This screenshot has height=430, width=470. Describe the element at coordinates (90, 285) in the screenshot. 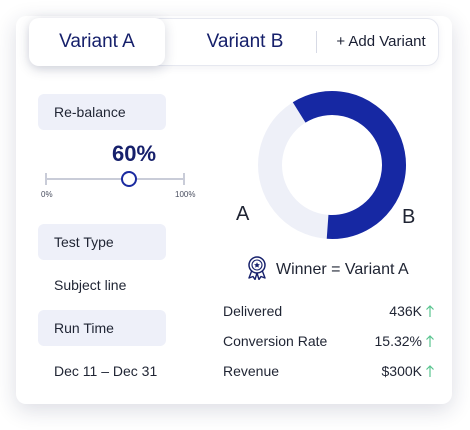

I see `test-type-value: Subject line` at that location.